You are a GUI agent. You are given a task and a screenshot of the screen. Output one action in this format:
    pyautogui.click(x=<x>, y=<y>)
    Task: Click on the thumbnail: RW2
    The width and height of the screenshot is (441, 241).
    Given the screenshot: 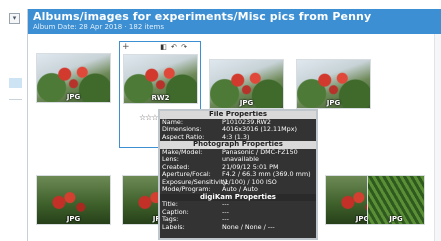 What is the action you would take?
    pyautogui.click(x=160, y=79)
    